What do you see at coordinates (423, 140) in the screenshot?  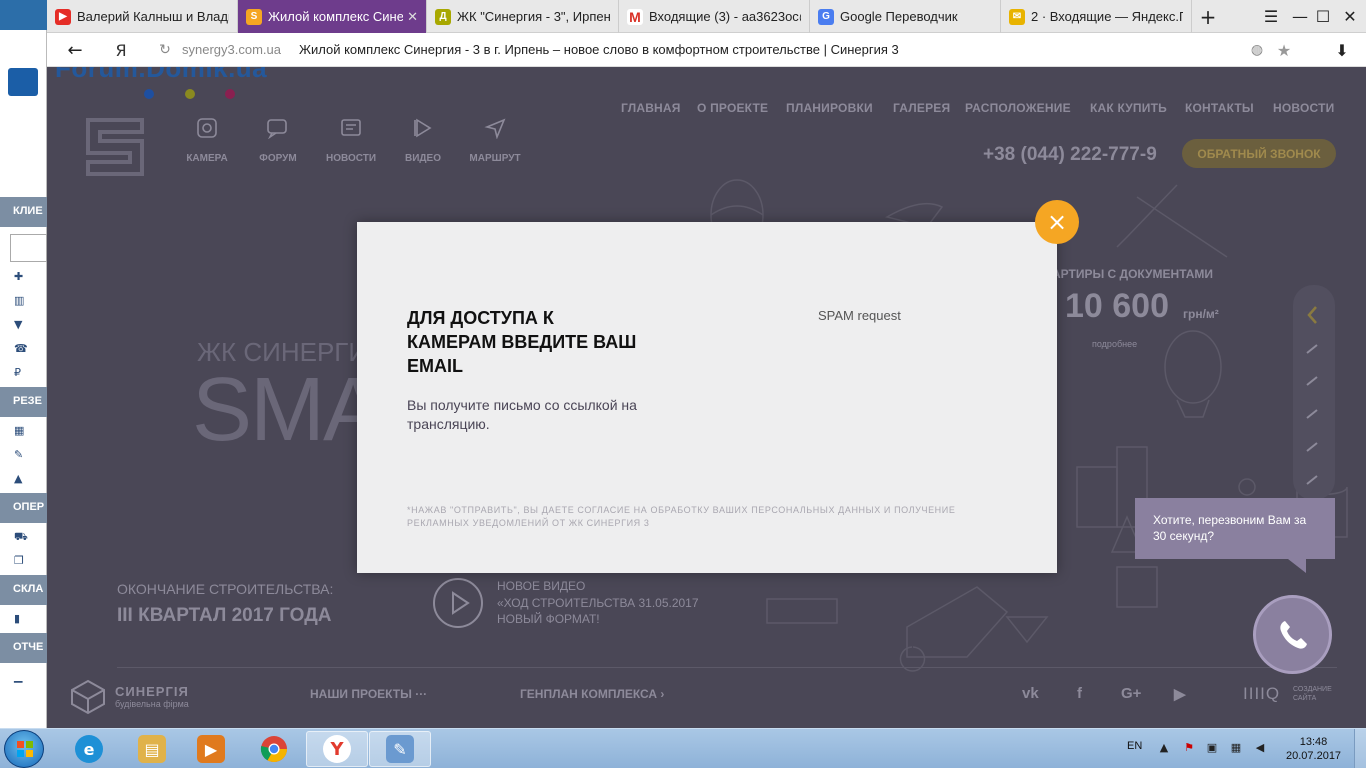 I see `tool-video: ВИДЕО` at bounding box center [423, 140].